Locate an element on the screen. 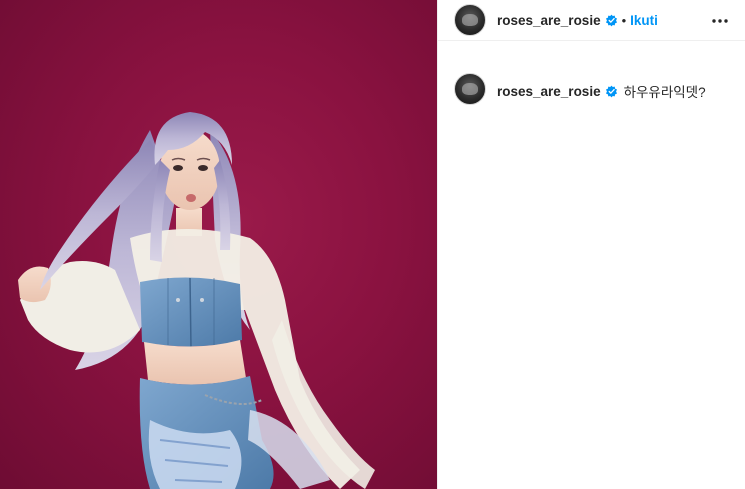  follow-button: Ikuti is located at coordinates (644, 20).